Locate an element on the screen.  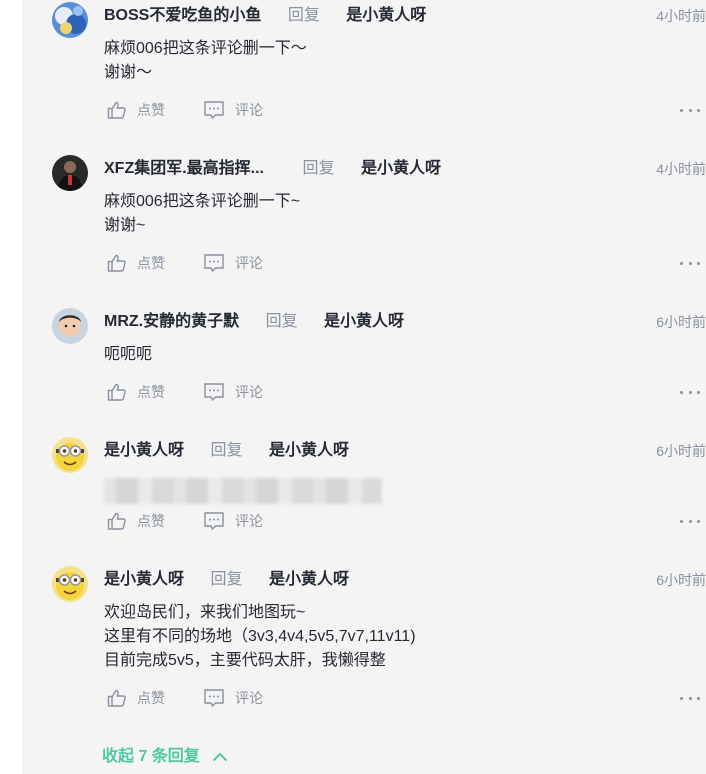
blurred-comment-text is located at coordinates (243, 491).